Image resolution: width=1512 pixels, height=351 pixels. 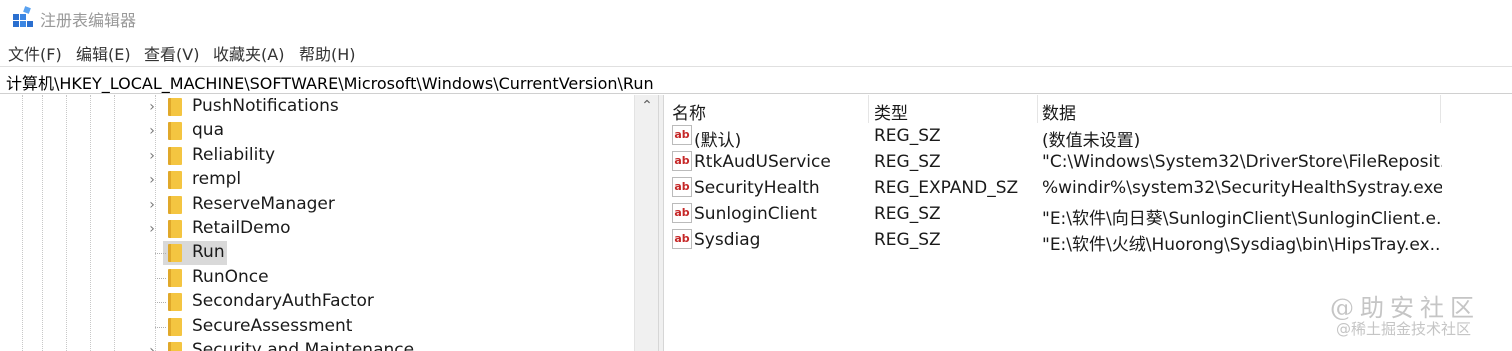 I want to click on value-name: SecurityHealth, so click(x=757, y=188).